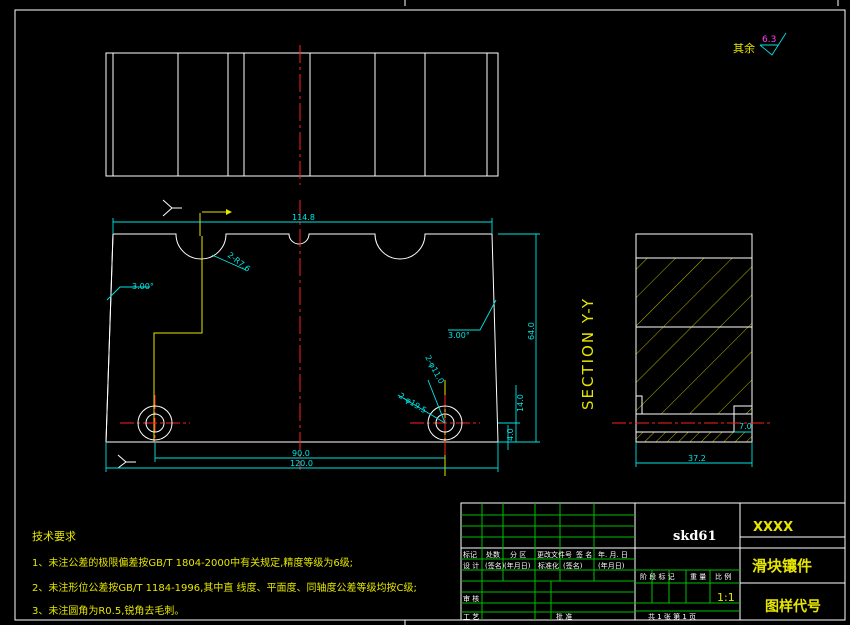 The image size is (850, 625). What do you see at coordinates (302, 115) in the screenshot?
I see `top-view` at bounding box center [302, 115].